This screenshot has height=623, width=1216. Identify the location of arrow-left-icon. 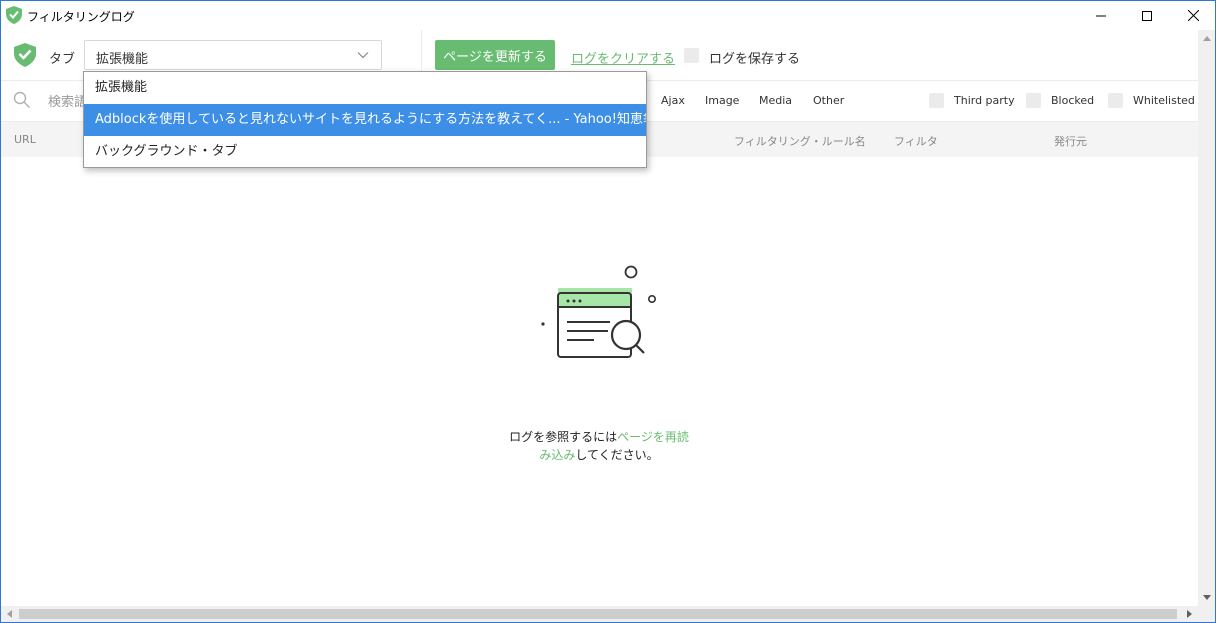
(9, 614).